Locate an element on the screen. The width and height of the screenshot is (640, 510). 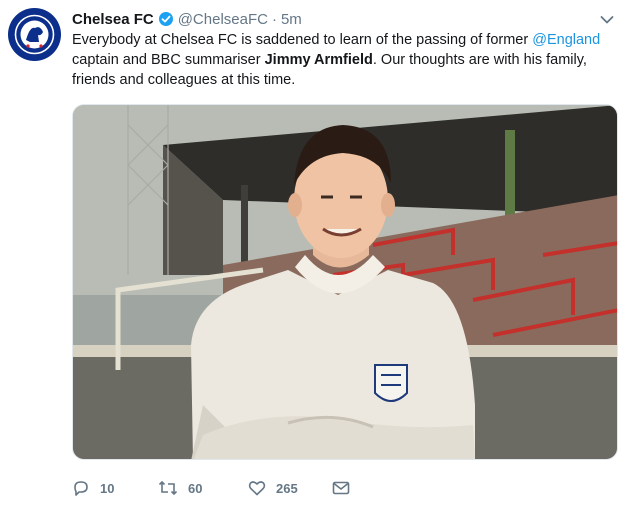
more-options-button is located at coordinates (607, 21).